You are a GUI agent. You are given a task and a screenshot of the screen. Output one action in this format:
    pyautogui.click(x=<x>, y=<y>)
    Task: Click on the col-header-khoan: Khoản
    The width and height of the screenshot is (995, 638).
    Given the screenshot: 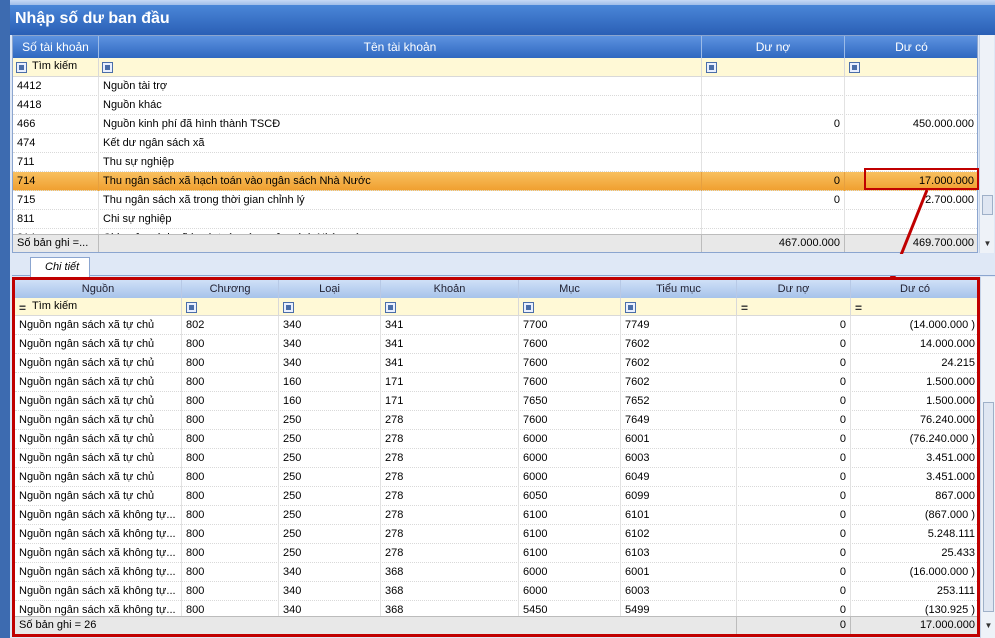 What is the action you would take?
    pyautogui.click(x=450, y=289)
    